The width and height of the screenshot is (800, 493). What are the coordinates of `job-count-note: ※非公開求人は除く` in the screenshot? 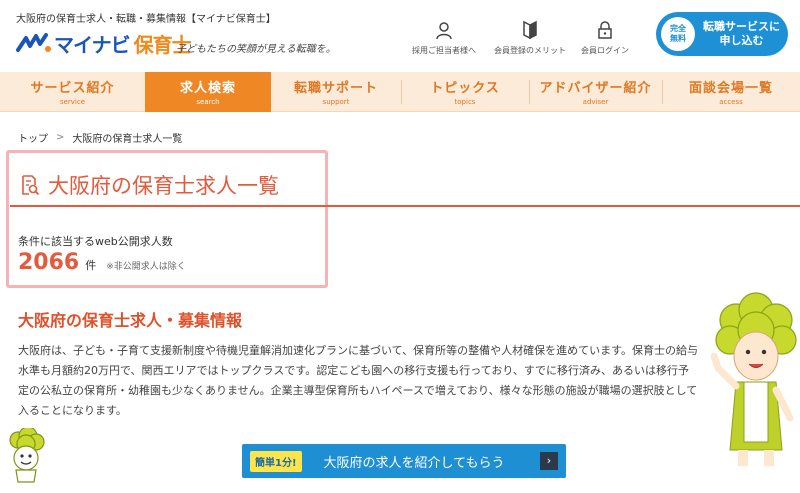 It's located at (146, 267).